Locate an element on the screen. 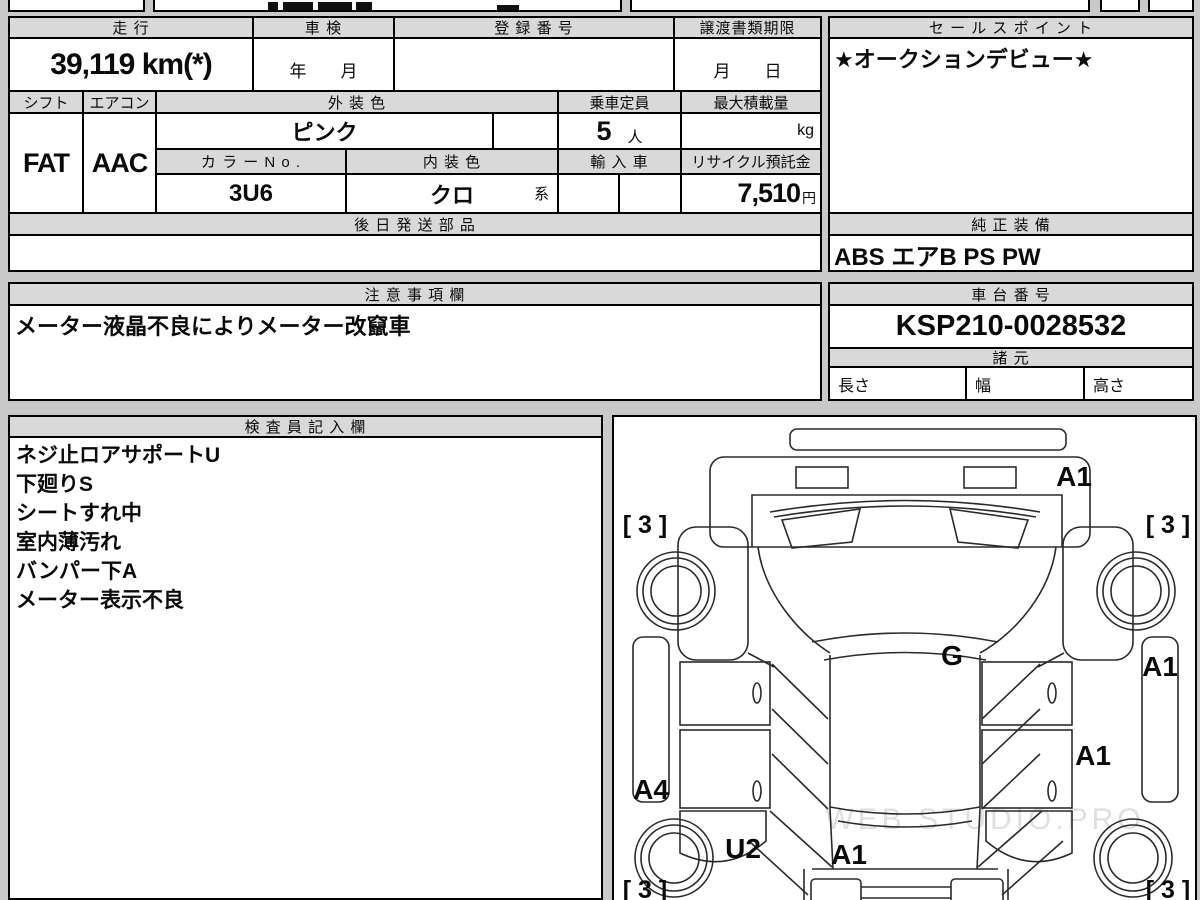  caution-header: 注 意 事 項 欄 is located at coordinates (415, 294).